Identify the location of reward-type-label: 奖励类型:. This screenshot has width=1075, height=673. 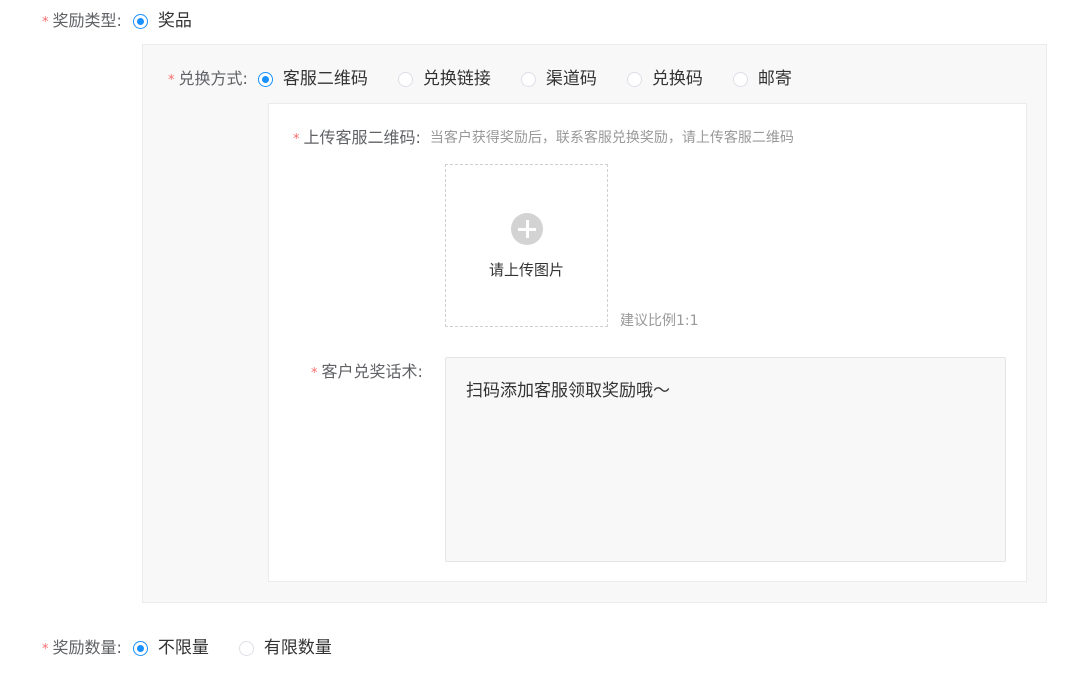
(87, 20).